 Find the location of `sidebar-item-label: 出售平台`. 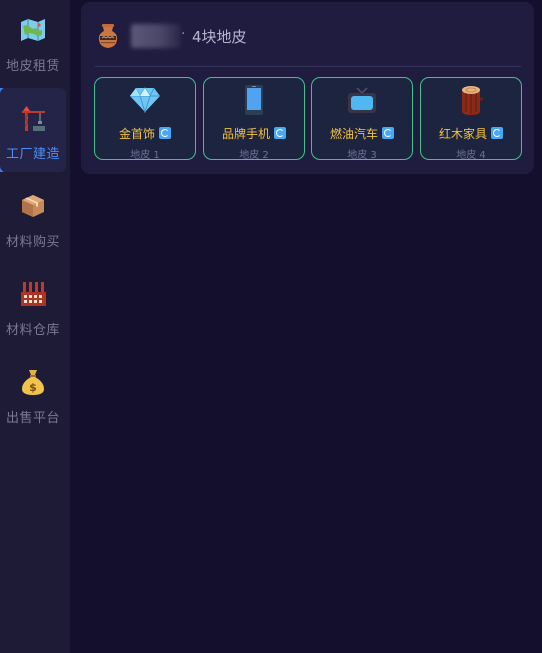

sidebar-item-label: 出售平台 is located at coordinates (32, 418).